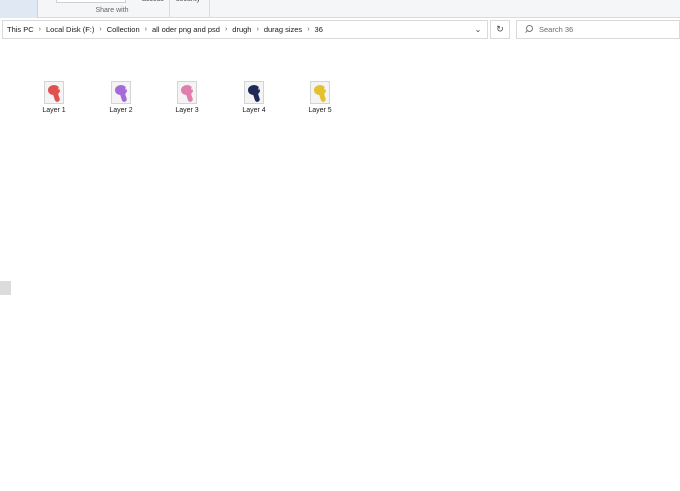  What do you see at coordinates (241, 29) in the screenshot?
I see `breadcrumb-drugh: drugh` at bounding box center [241, 29].